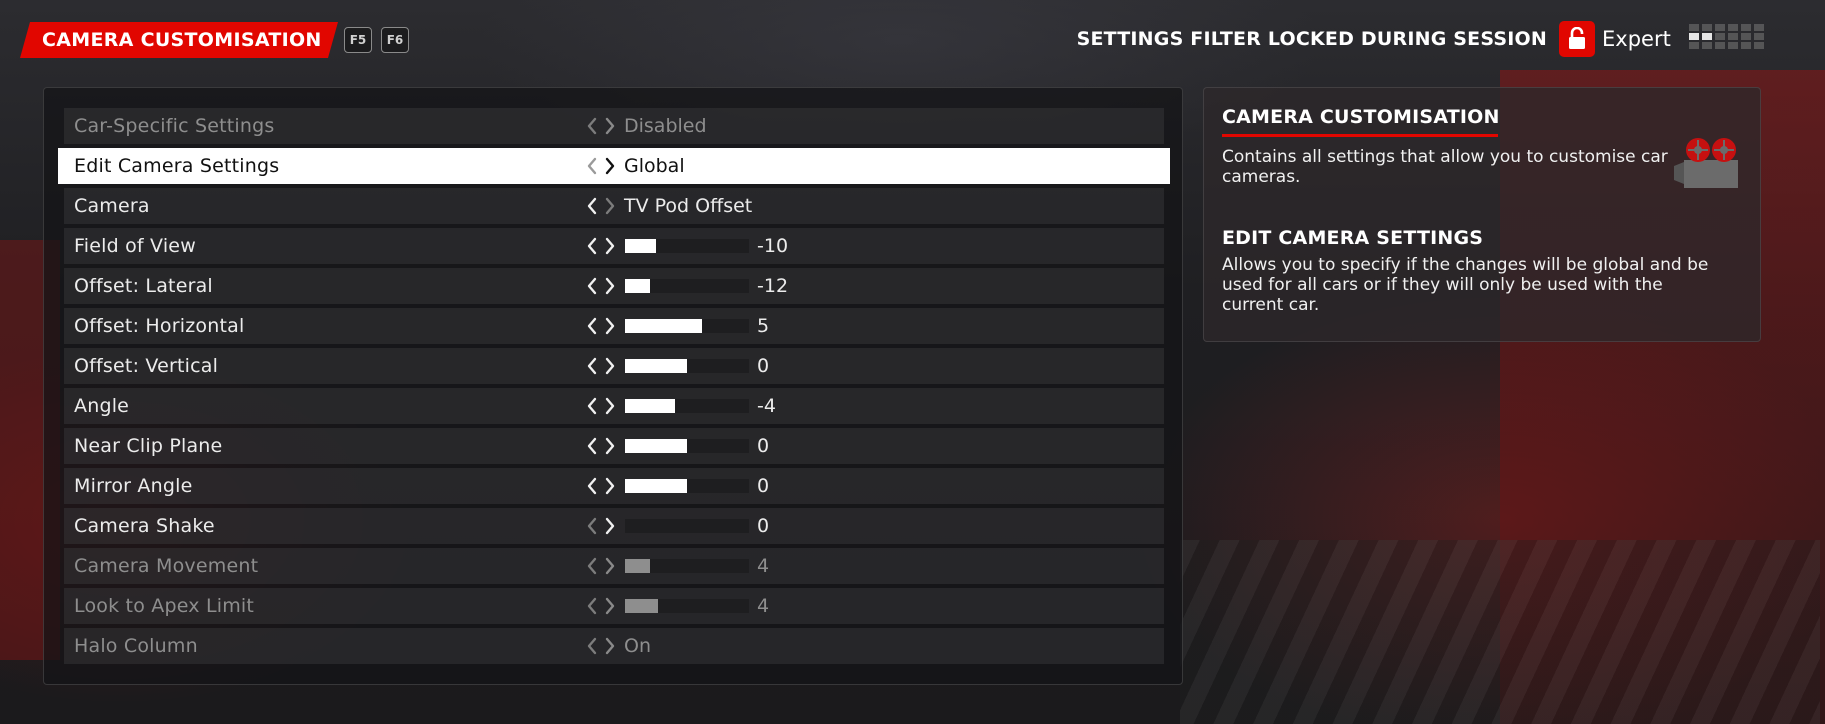  I want to click on setting-row-offset-vertical: Offset: Vertical 0, so click(614, 366).